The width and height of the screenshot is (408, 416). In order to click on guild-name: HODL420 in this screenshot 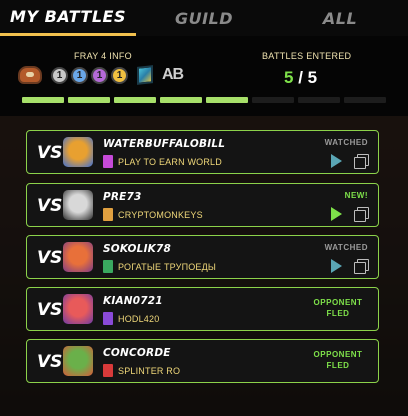, I will do `click(139, 318)`.